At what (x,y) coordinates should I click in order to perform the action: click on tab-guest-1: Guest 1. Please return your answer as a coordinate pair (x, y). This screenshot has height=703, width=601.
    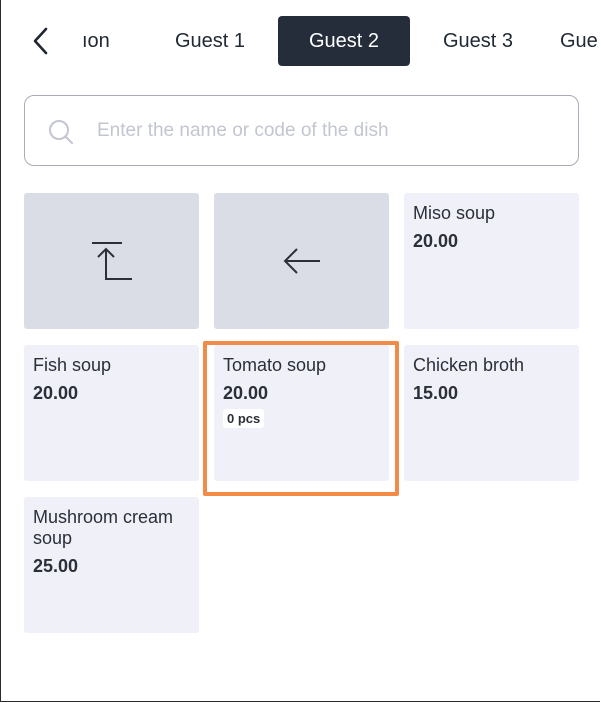
    Looking at the image, I should click on (210, 41).